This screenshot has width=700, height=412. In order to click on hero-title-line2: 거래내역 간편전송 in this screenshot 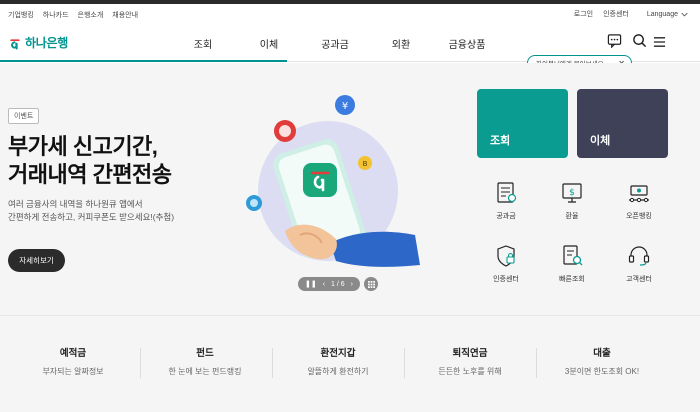, I will do `click(90, 174)`.